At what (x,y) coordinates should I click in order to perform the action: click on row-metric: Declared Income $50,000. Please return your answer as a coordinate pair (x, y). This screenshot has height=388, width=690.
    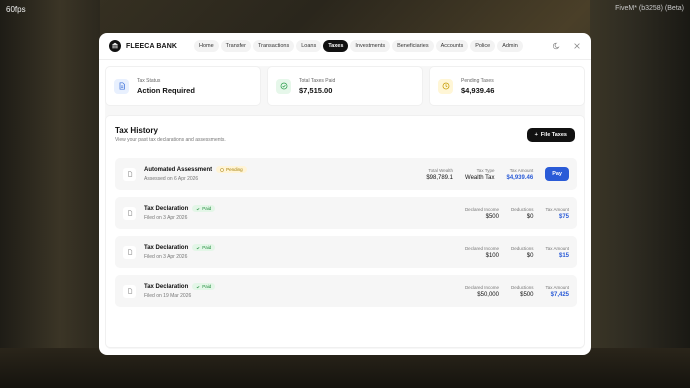
    Looking at the image, I should click on (482, 291).